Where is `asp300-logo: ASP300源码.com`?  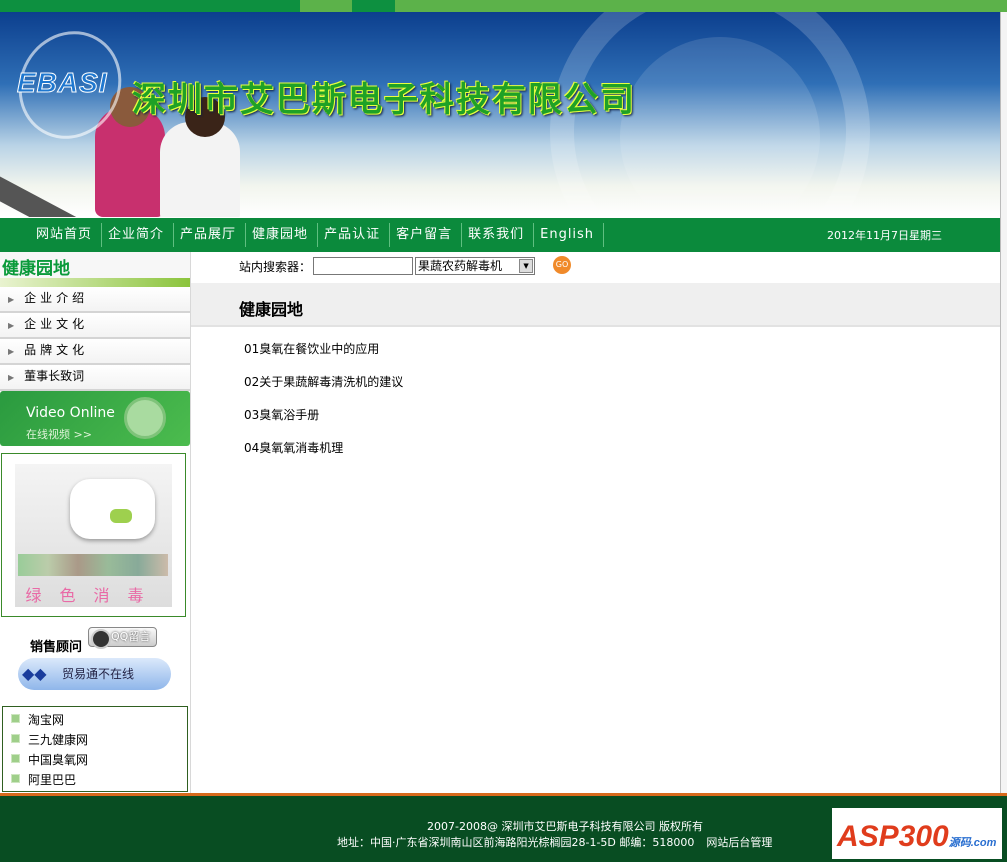
asp300-logo: ASP300源码.com is located at coordinates (917, 833).